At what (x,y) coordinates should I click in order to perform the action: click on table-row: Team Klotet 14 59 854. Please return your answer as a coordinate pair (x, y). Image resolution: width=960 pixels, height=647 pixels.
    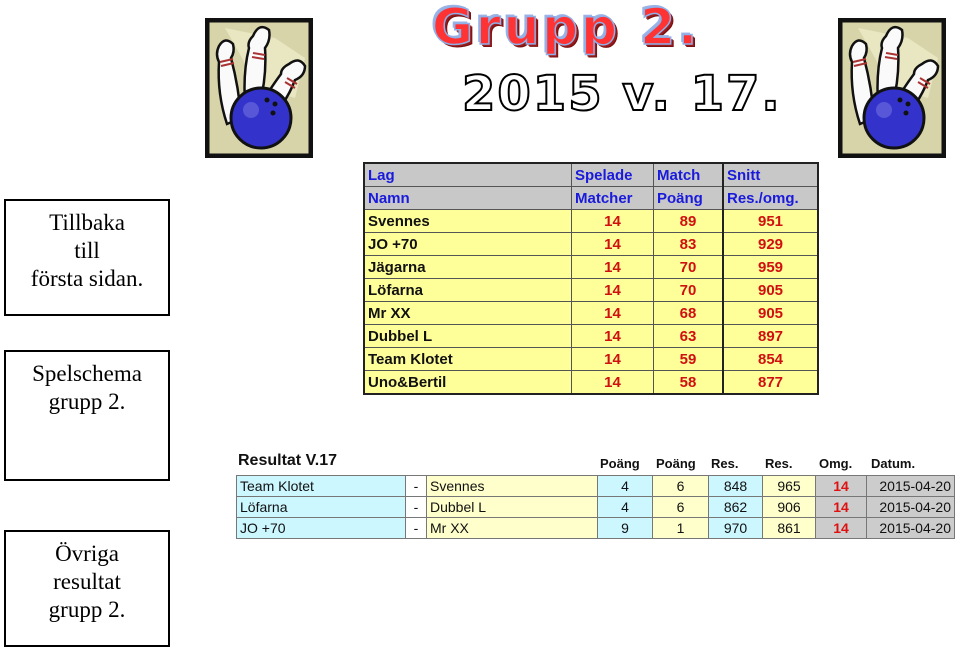
    Looking at the image, I should click on (591, 359).